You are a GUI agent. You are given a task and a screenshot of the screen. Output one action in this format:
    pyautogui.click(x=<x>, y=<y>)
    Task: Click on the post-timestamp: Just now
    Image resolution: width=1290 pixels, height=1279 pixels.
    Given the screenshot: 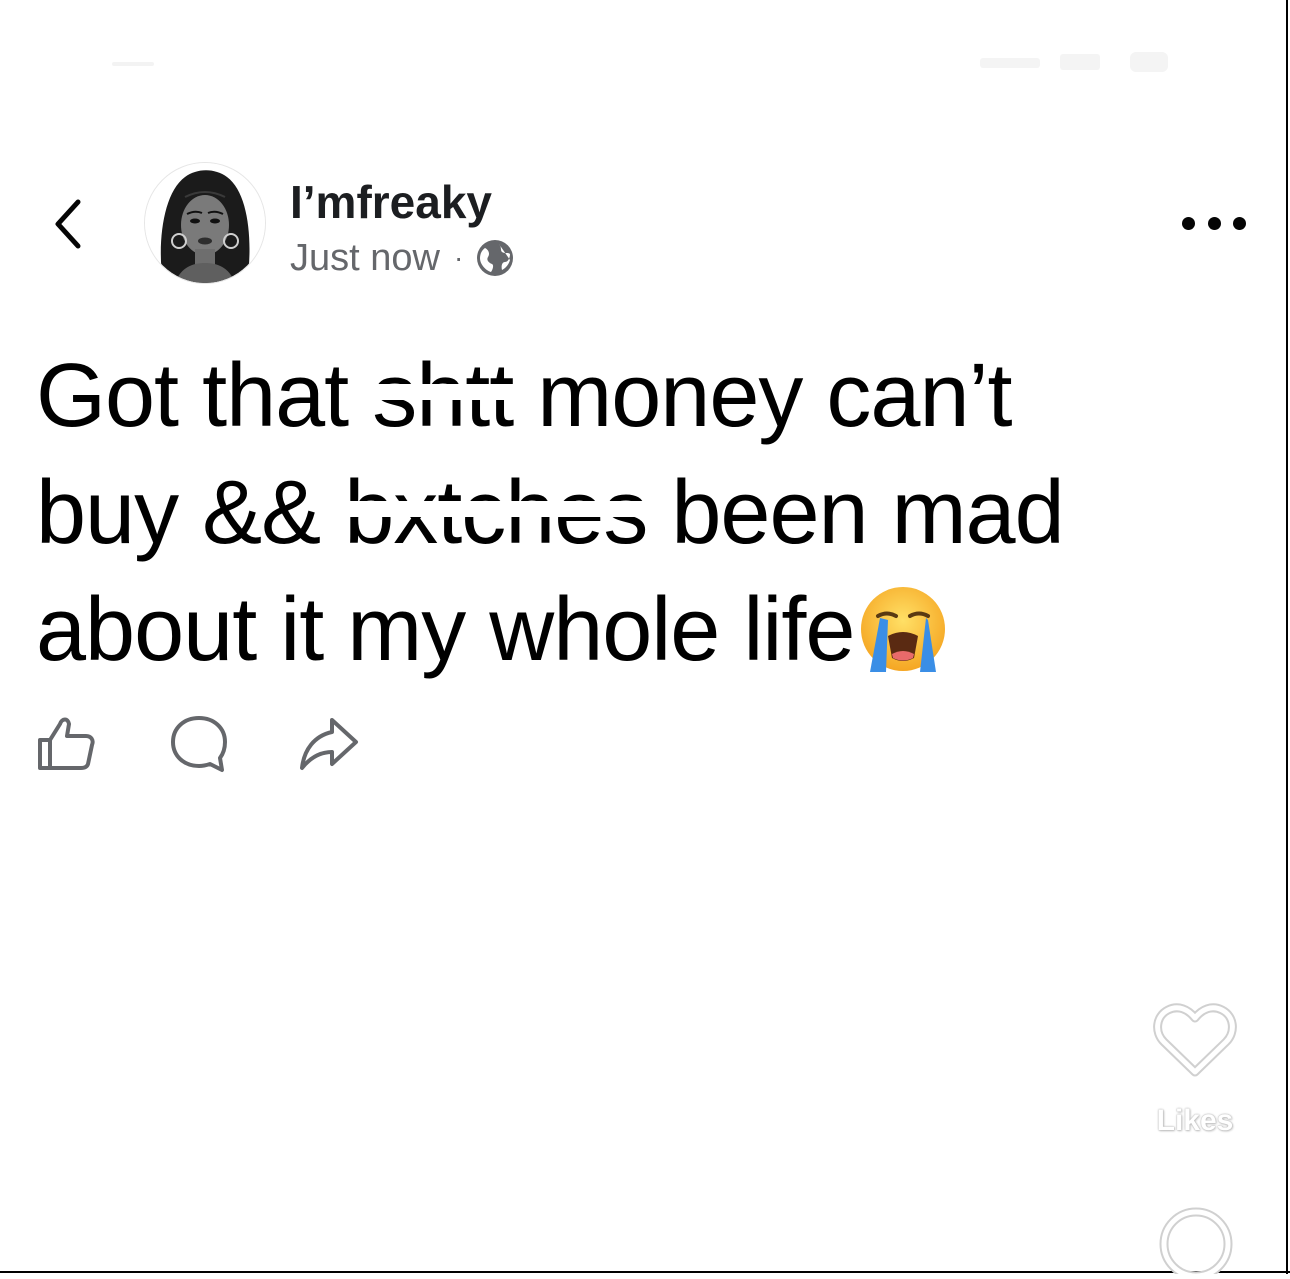 What is the action you would take?
    pyautogui.click(x=365, y=258)
    